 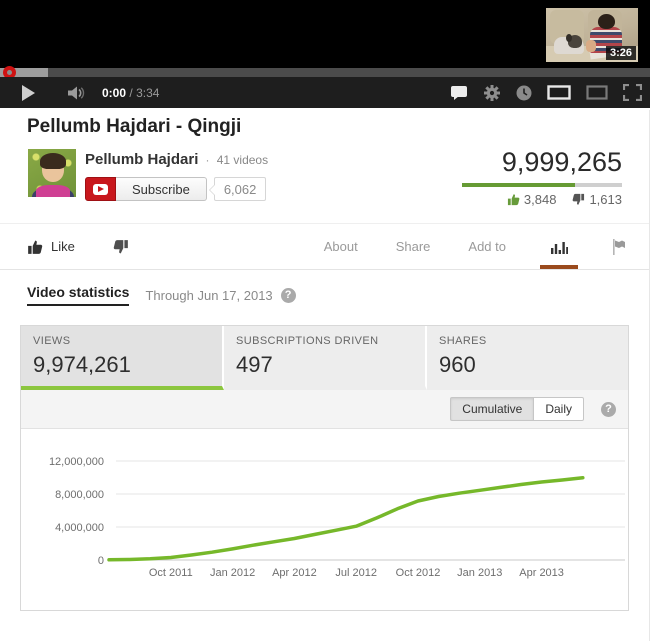 What do you see at coordinates (325, 92) in the screenshot?
I see `player-controls: 0:00 / 3:34` at bounding box center [325, 92].